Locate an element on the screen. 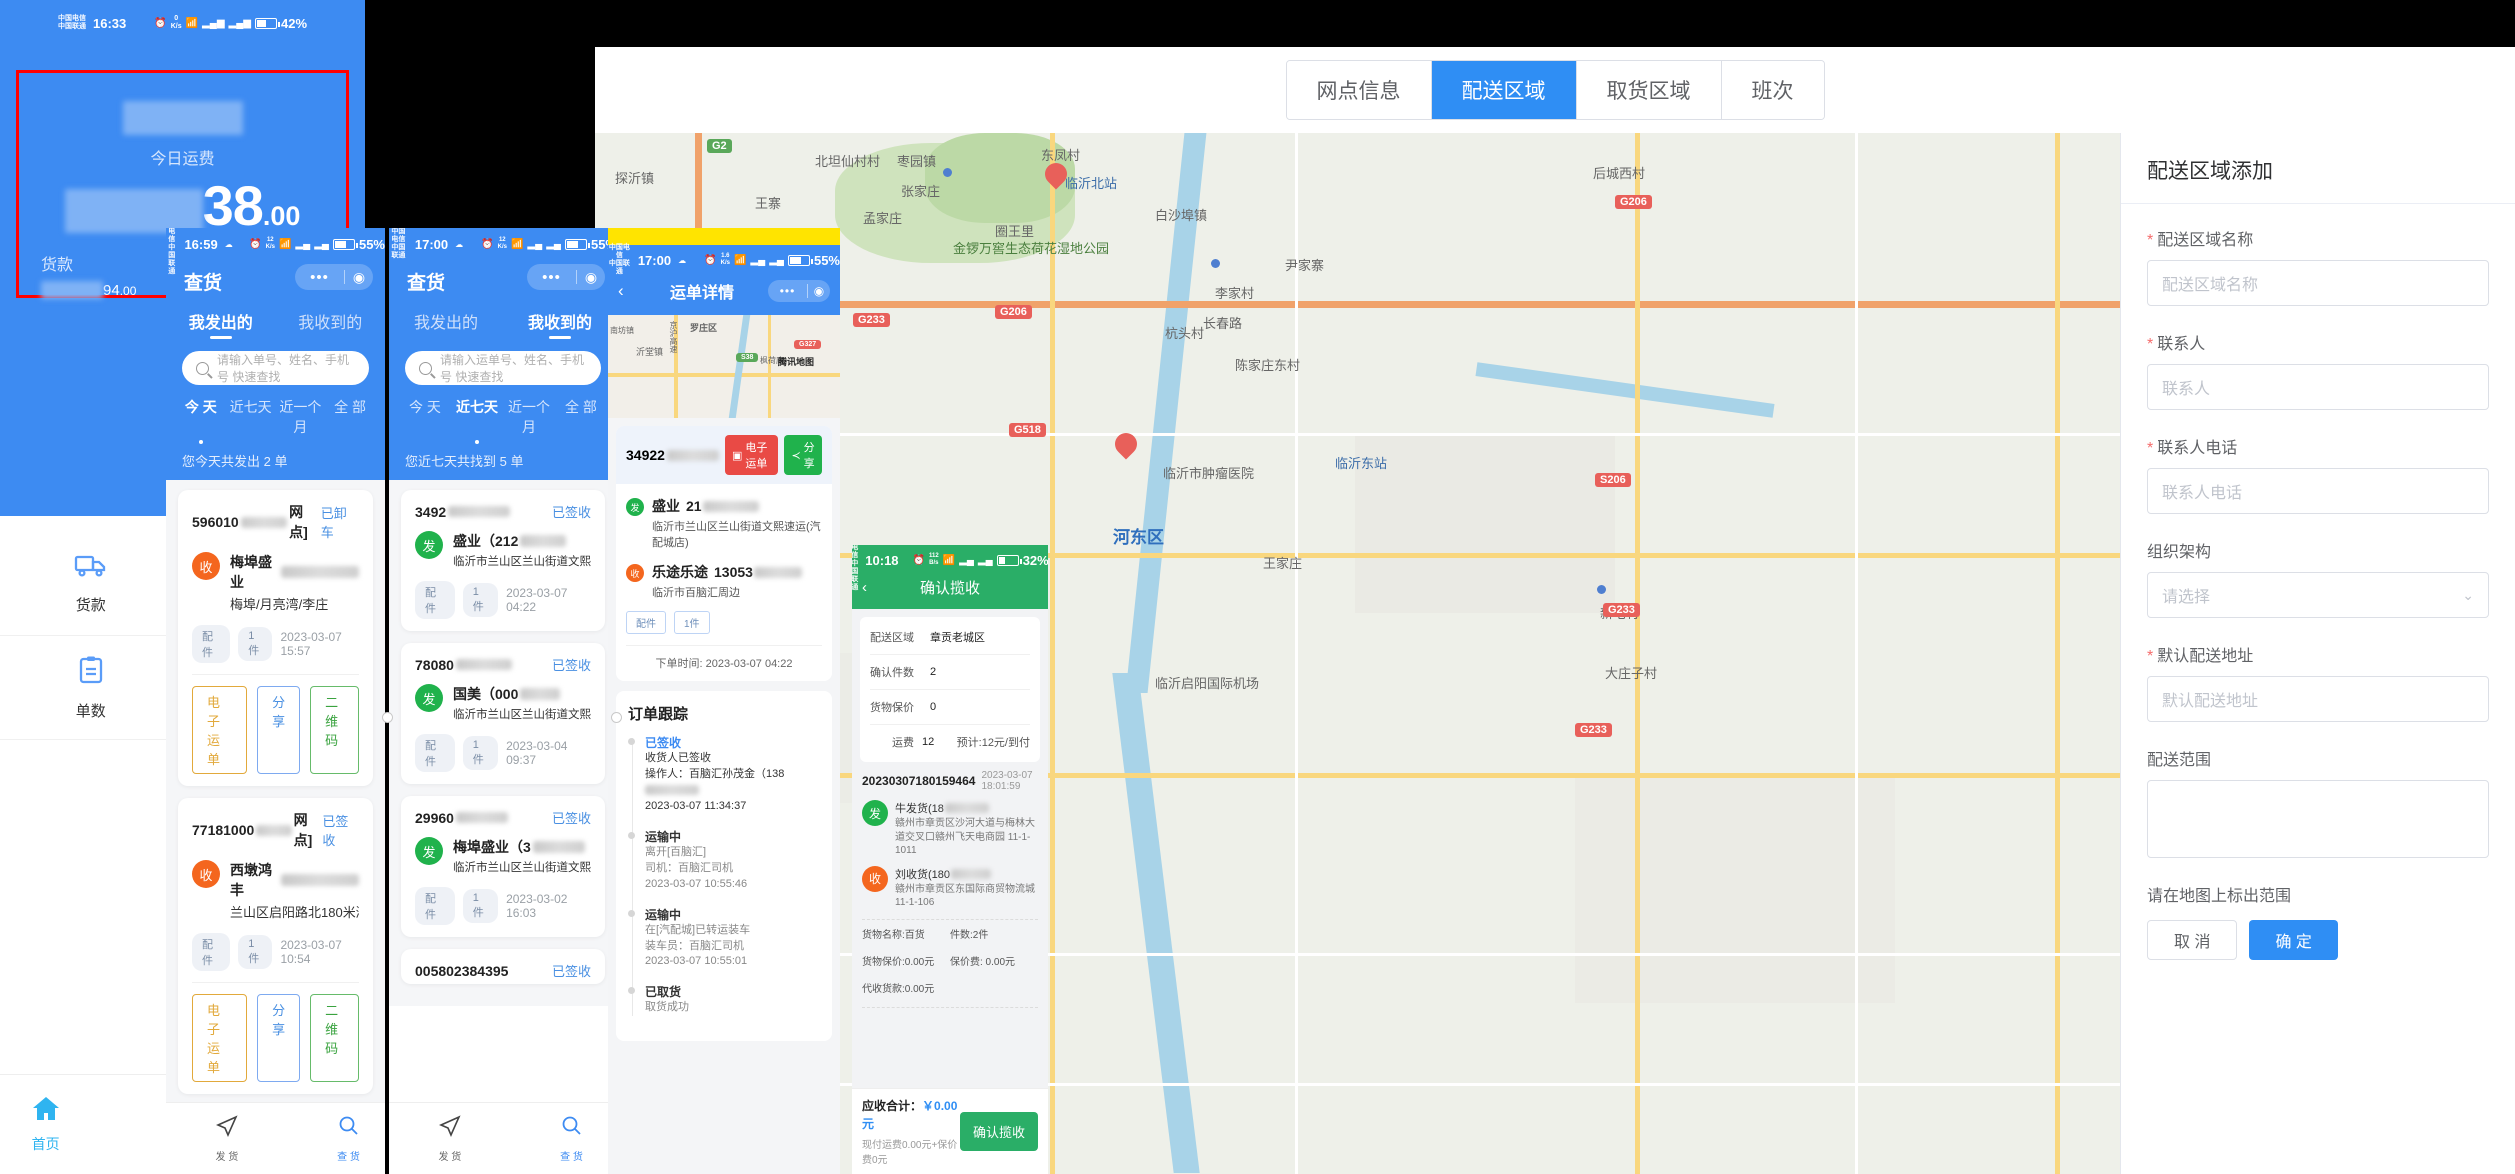  tab-pickup-area: 取货区域 is located at coordinates (1649, 90).